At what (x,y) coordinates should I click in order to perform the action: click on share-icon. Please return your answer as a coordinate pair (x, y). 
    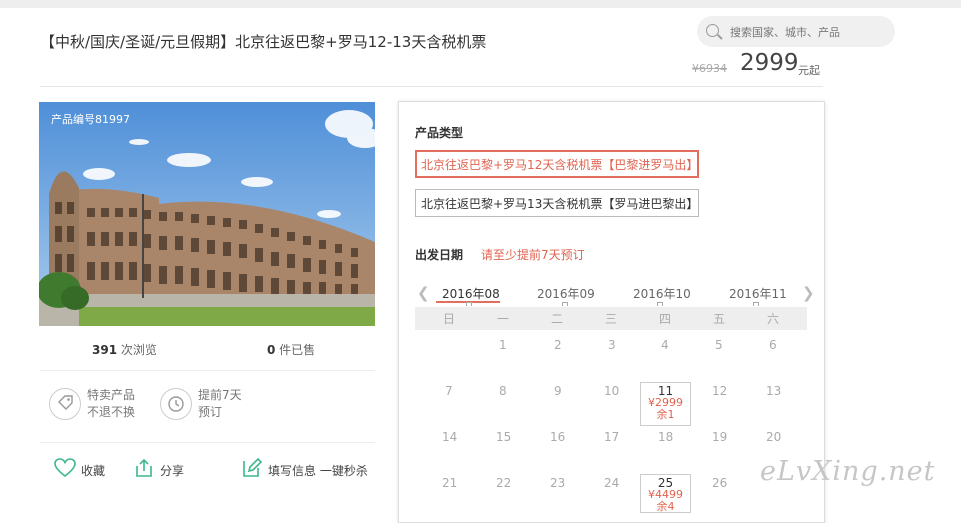
    Looking at the image, I should click on (144, 468).